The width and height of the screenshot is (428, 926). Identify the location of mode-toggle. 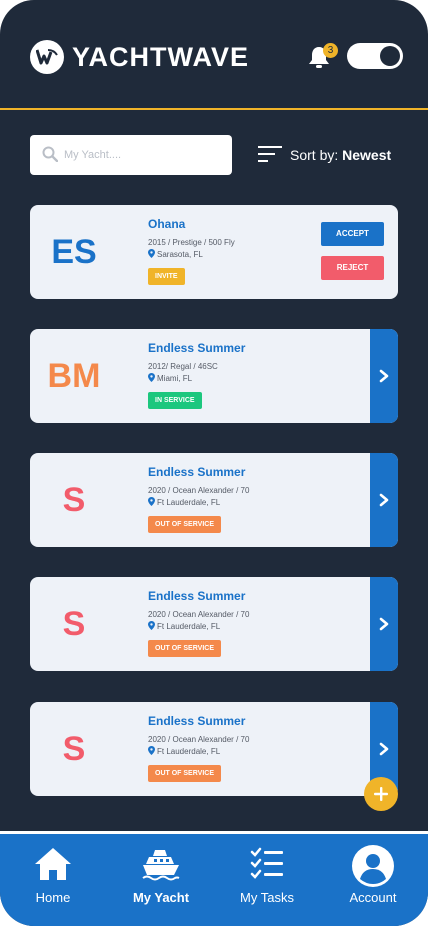
(375, 56).